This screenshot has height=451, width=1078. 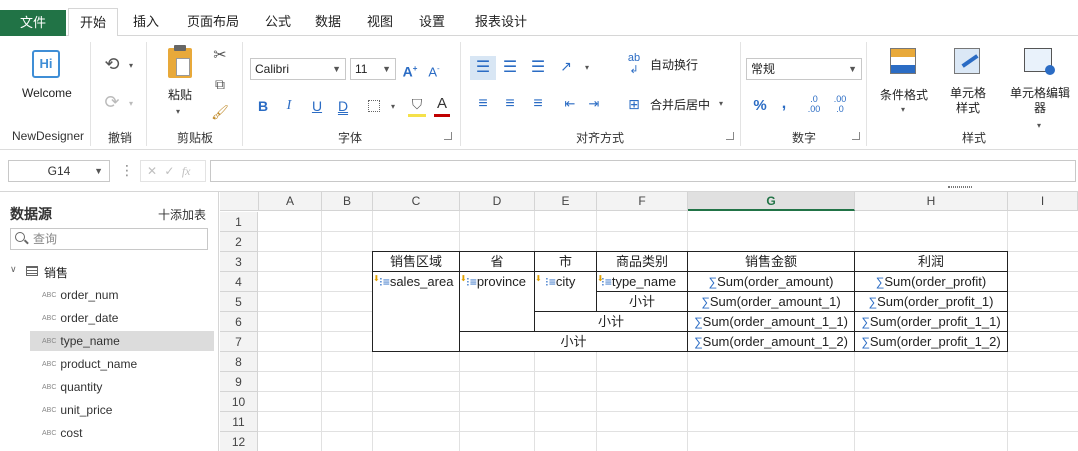 I want to click on field-quantity: ABC quantity, so click(x=122, y=387).